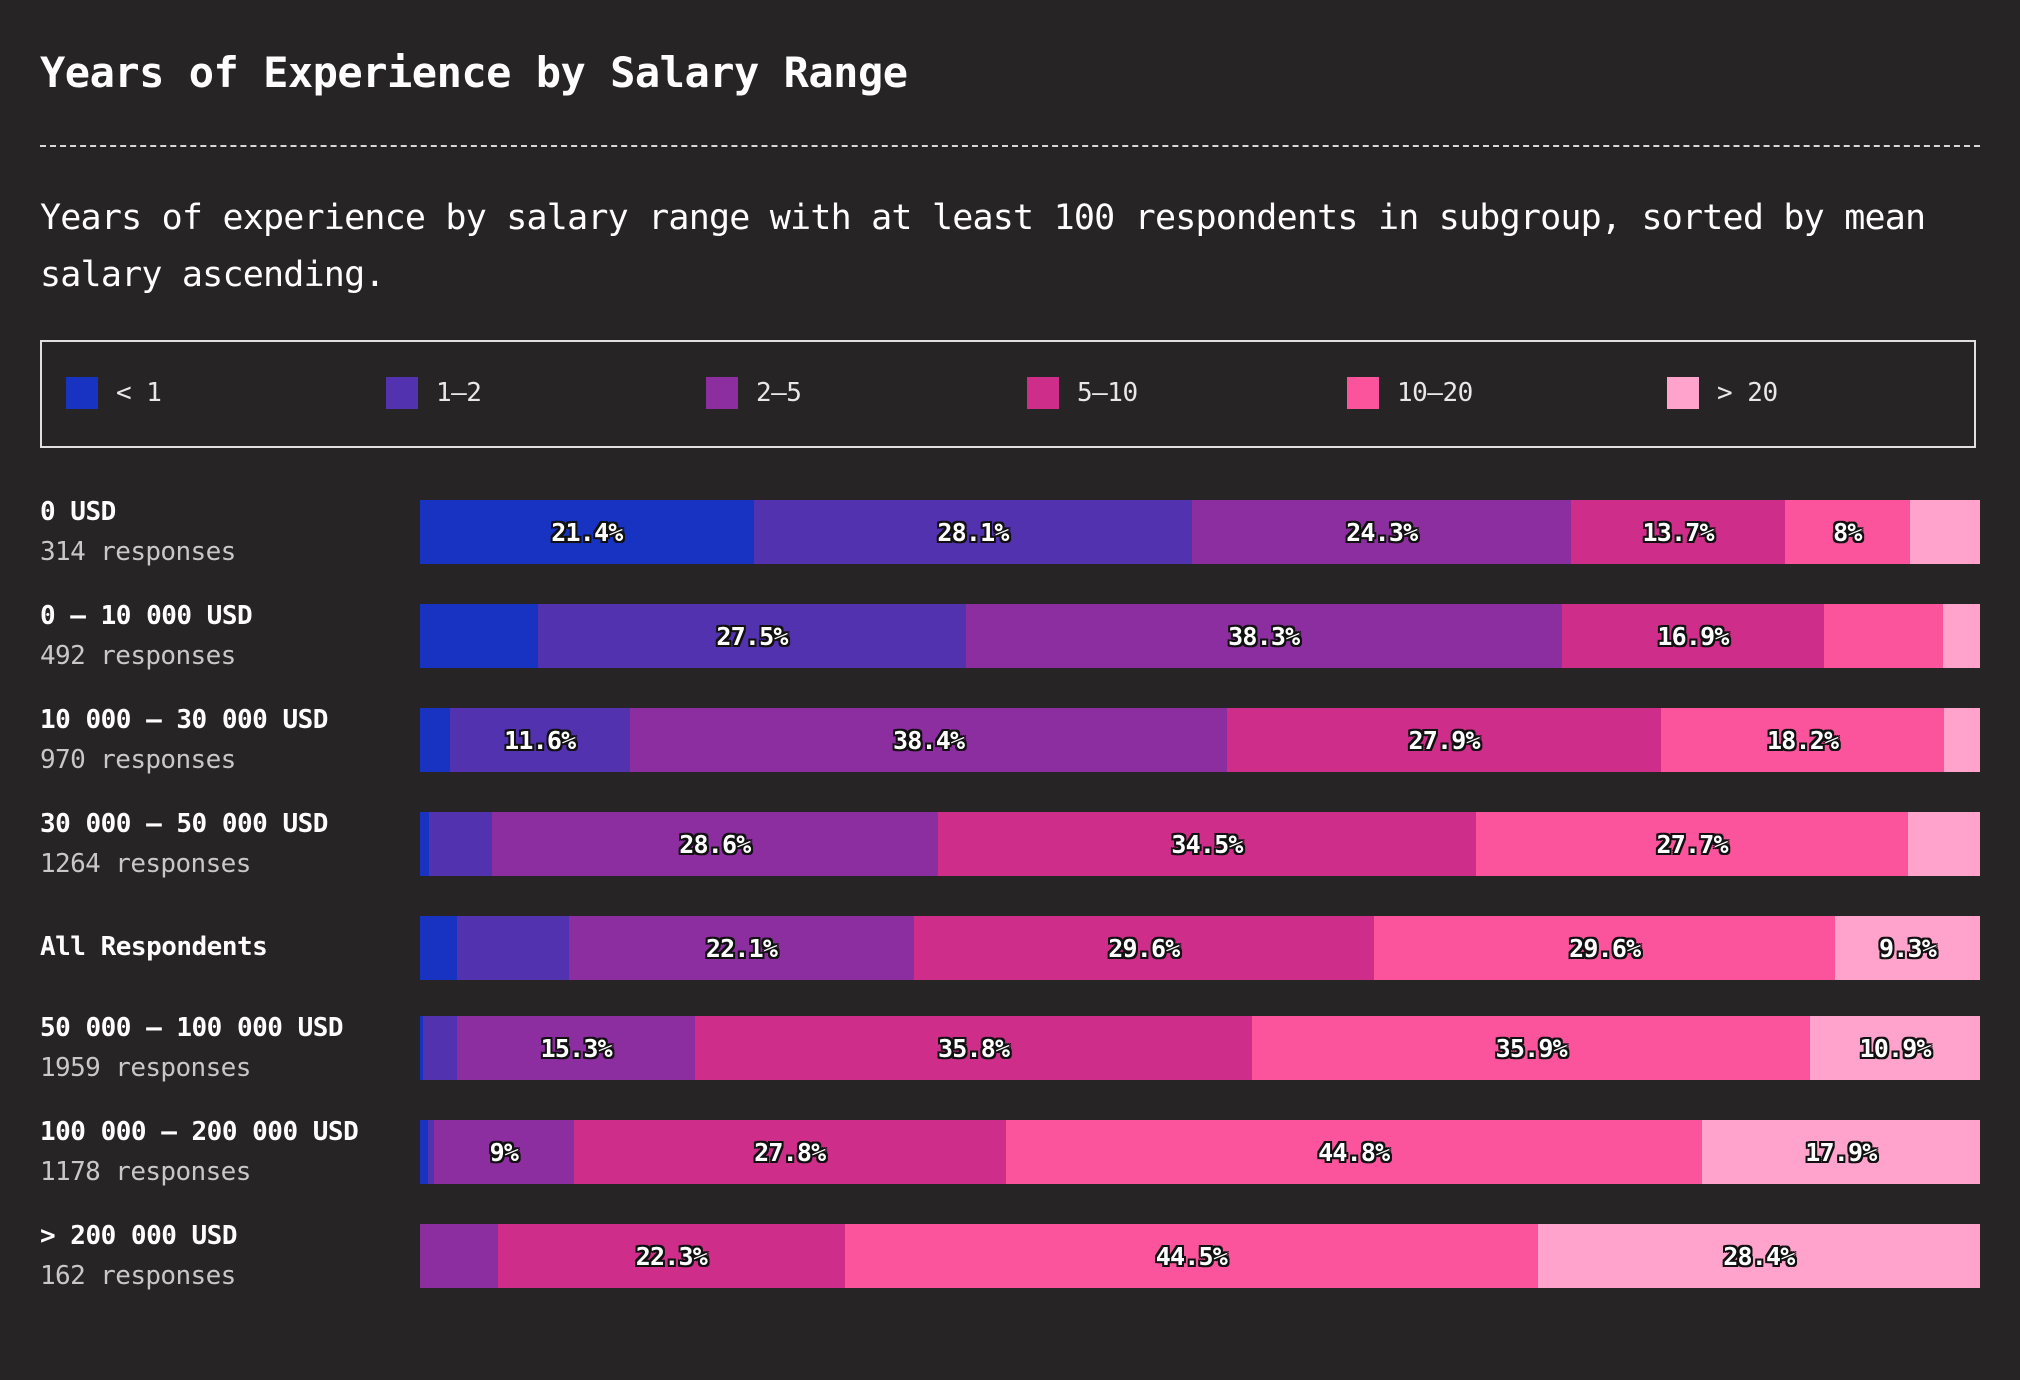 This screenshot has width=2020, height=1380. I want to click on bar-segment: 24.3%, so click(1382, 532).